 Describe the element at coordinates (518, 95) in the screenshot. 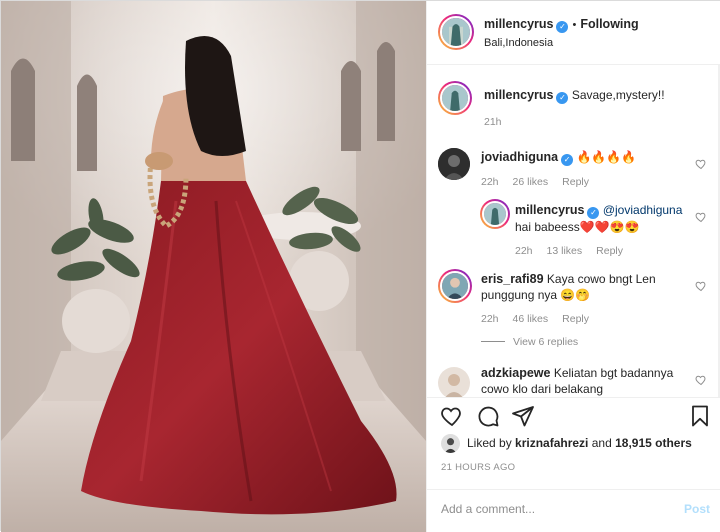

I see `caption-username: millencyrus` at that location.